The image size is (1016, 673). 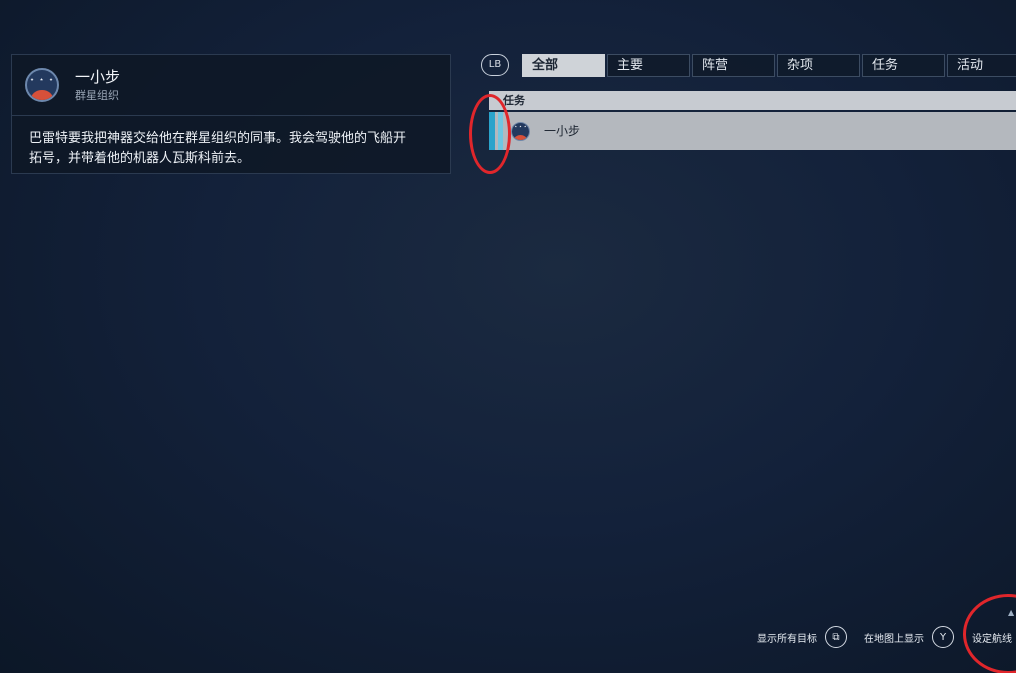 I want to click on emblem-stars: ⋆ ⋆ ⋆, so click(x=42, y=79).